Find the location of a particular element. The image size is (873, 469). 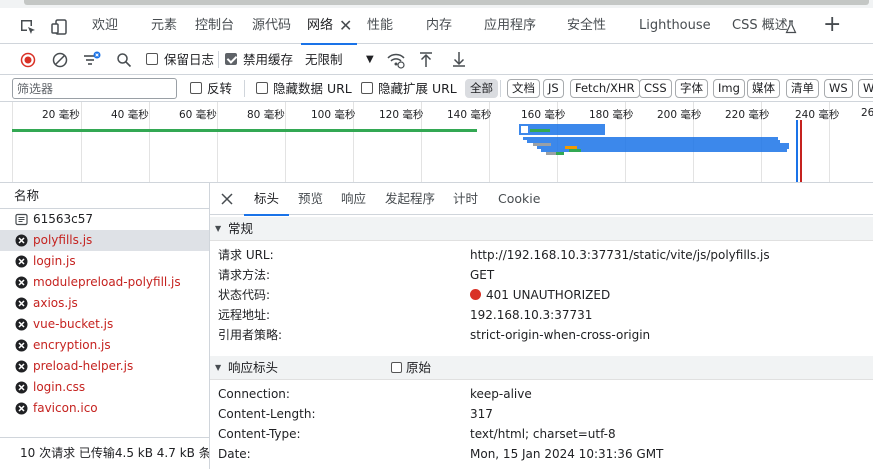

network-toolbar: 保留日志 禁用缓存 无限制 ▼ is located at coordinates (436, 59).